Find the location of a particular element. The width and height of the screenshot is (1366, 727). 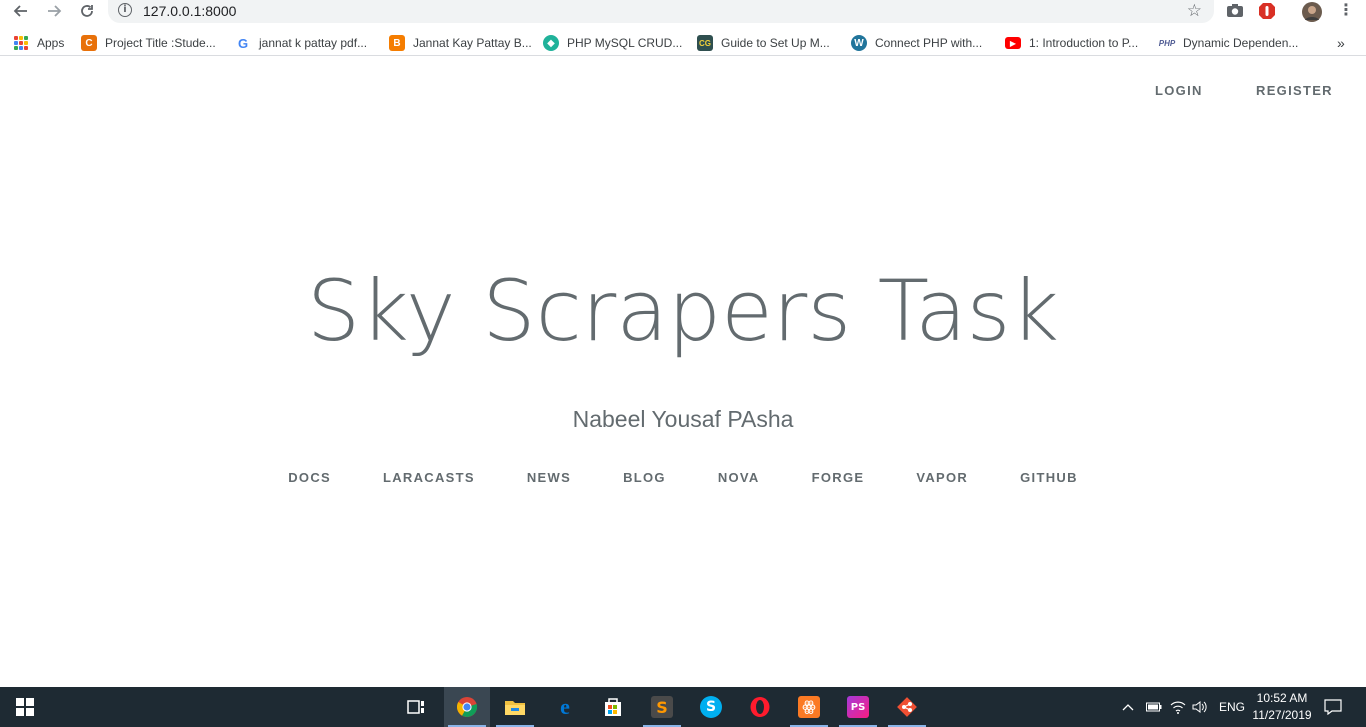

store-icon is located at coordinates (613, 707).